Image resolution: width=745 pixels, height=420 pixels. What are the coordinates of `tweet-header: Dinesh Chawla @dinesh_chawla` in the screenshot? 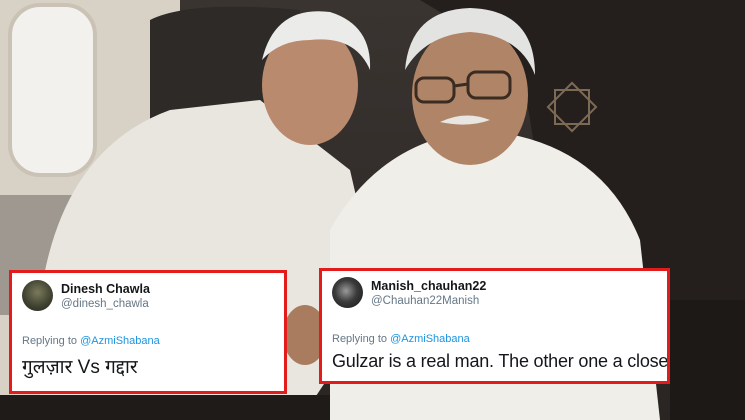 It's located at (86, 296).